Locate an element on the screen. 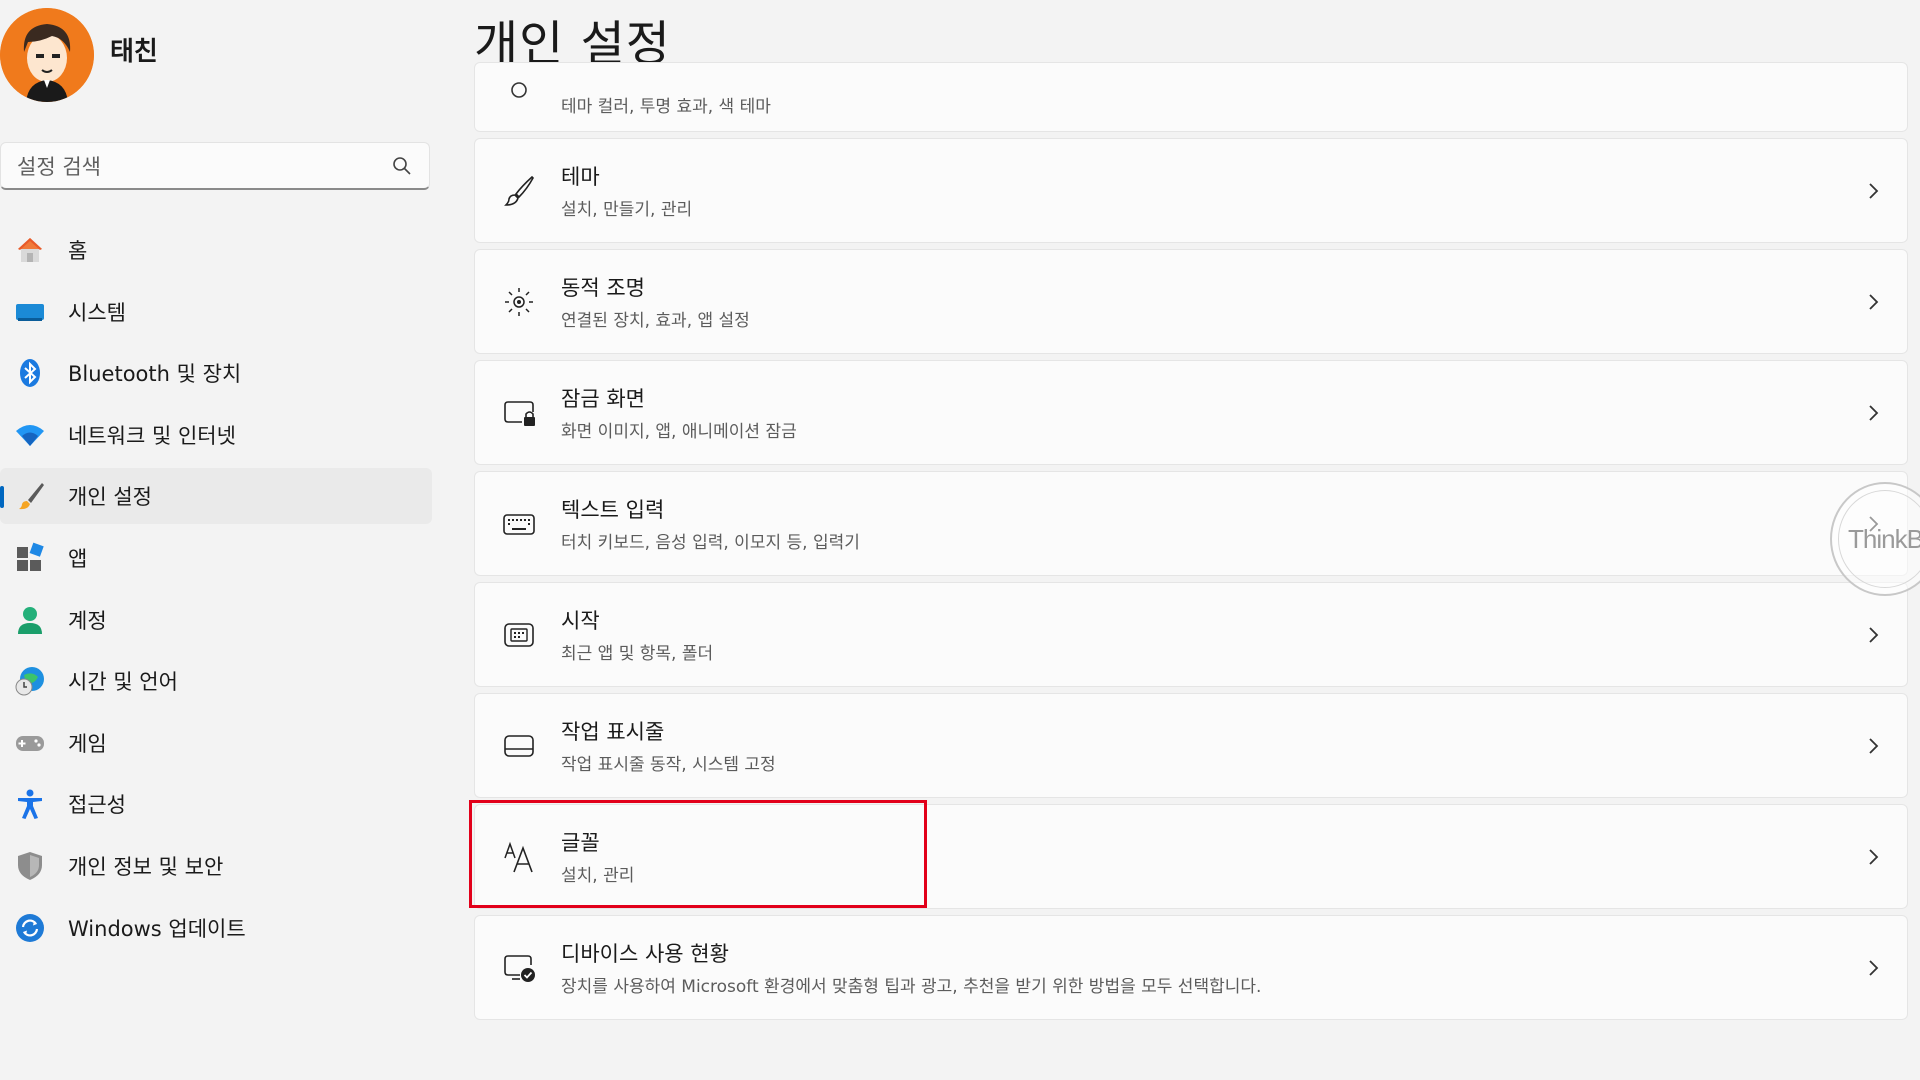 The height and width of the screenshot is (1080, 1920). sidebar-item-gaming: 게임 is located at coordinates (216, 743).